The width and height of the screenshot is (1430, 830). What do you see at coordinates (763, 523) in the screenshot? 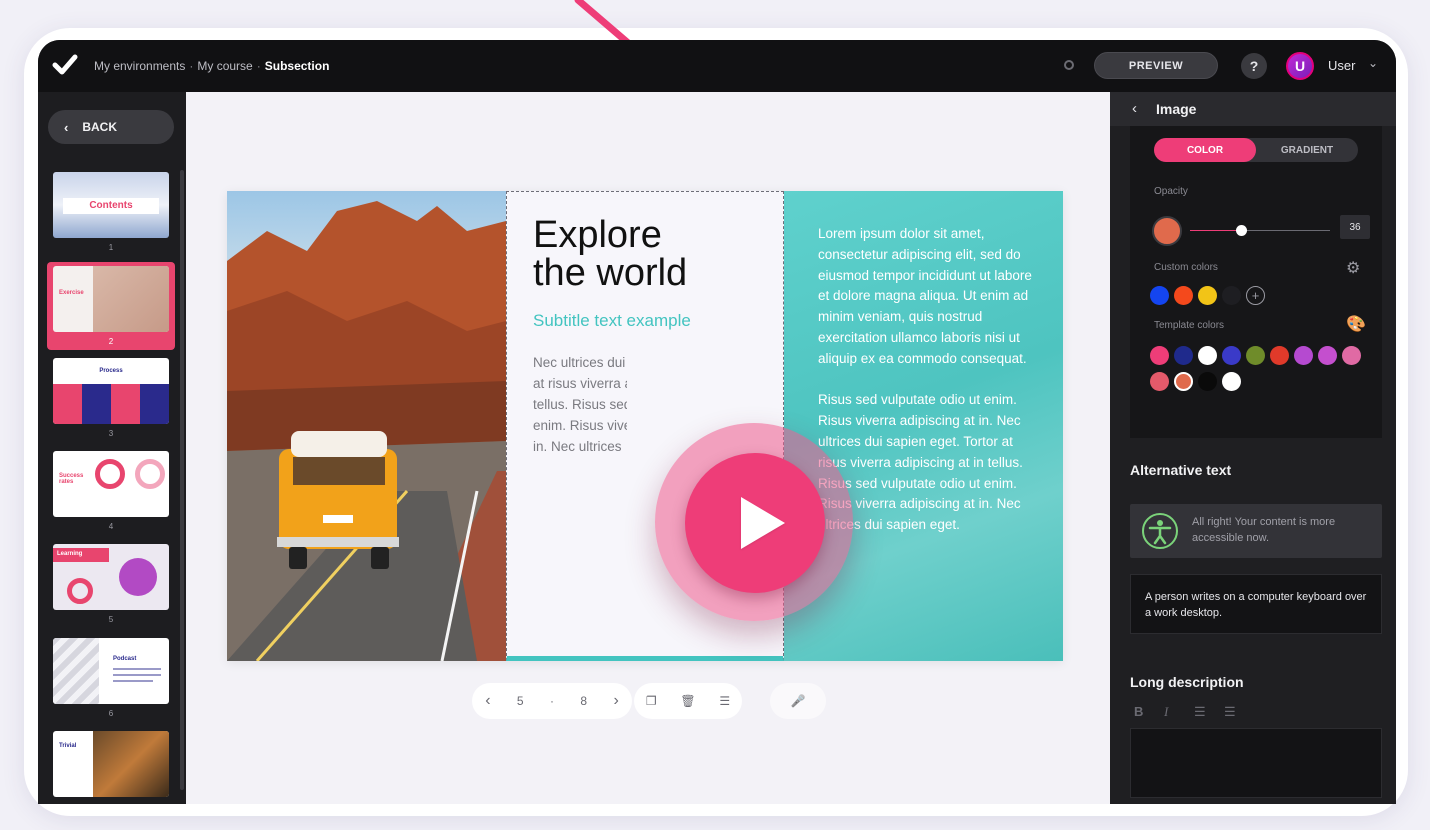
I see `play-icon` at bounding box center [763, 523].